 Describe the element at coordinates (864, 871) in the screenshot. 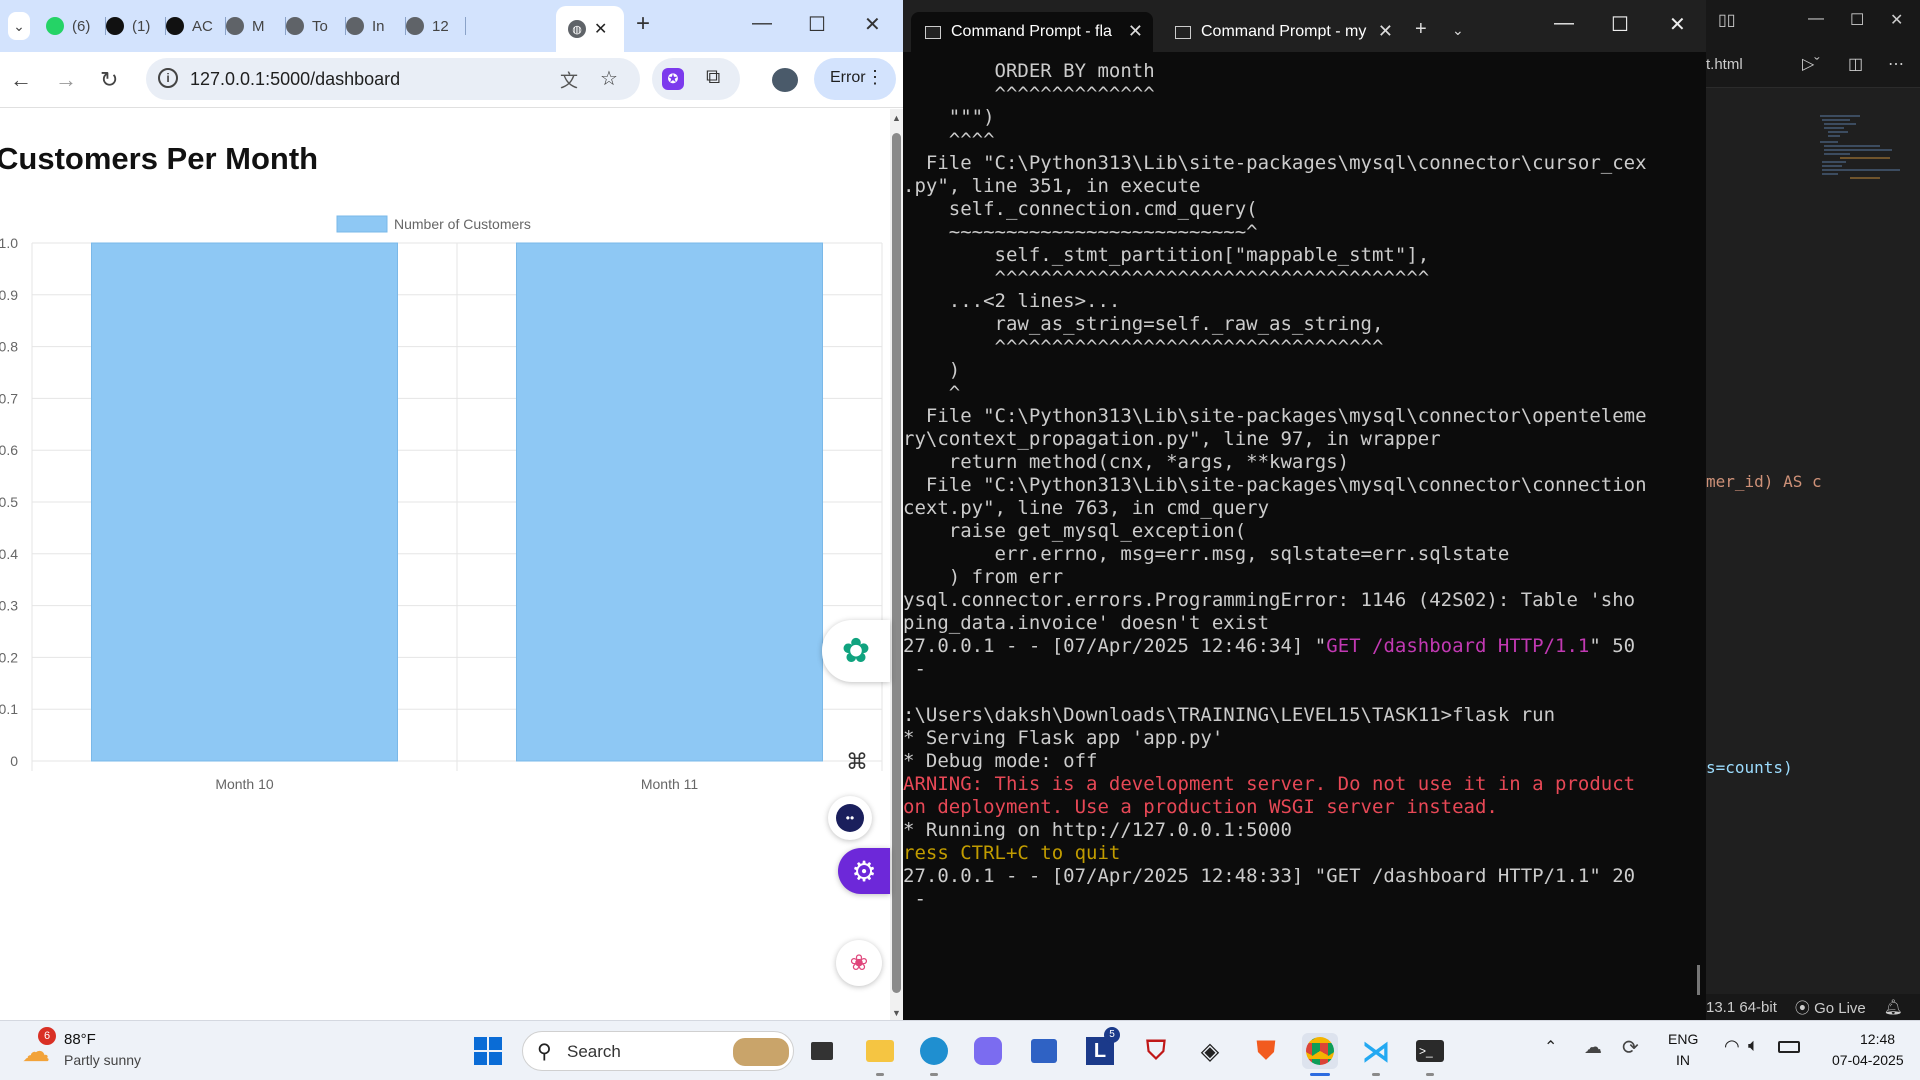

I see `extension-settings-button: ⚙` at that location.